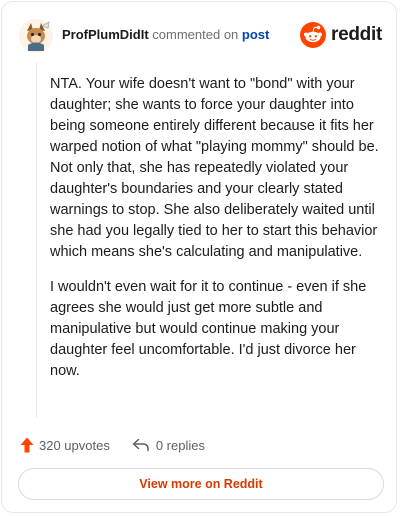 The image size is (400, 516). I want to click on avatar-icon, so click(36, 36).